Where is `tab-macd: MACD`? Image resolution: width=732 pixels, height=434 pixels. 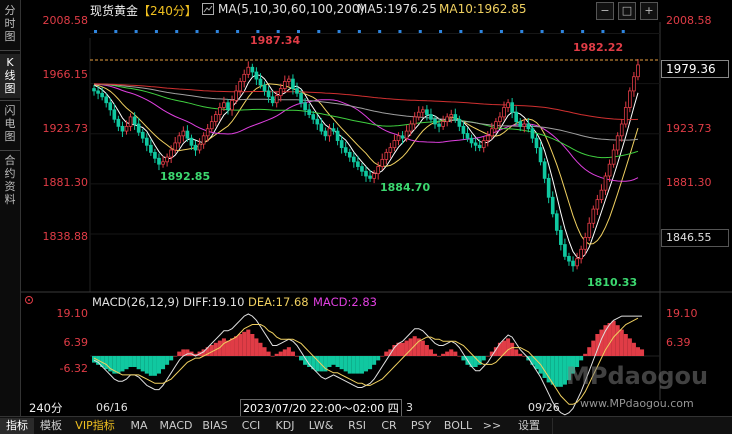
tab-macd: MACD is located at coordinates (176, 426).